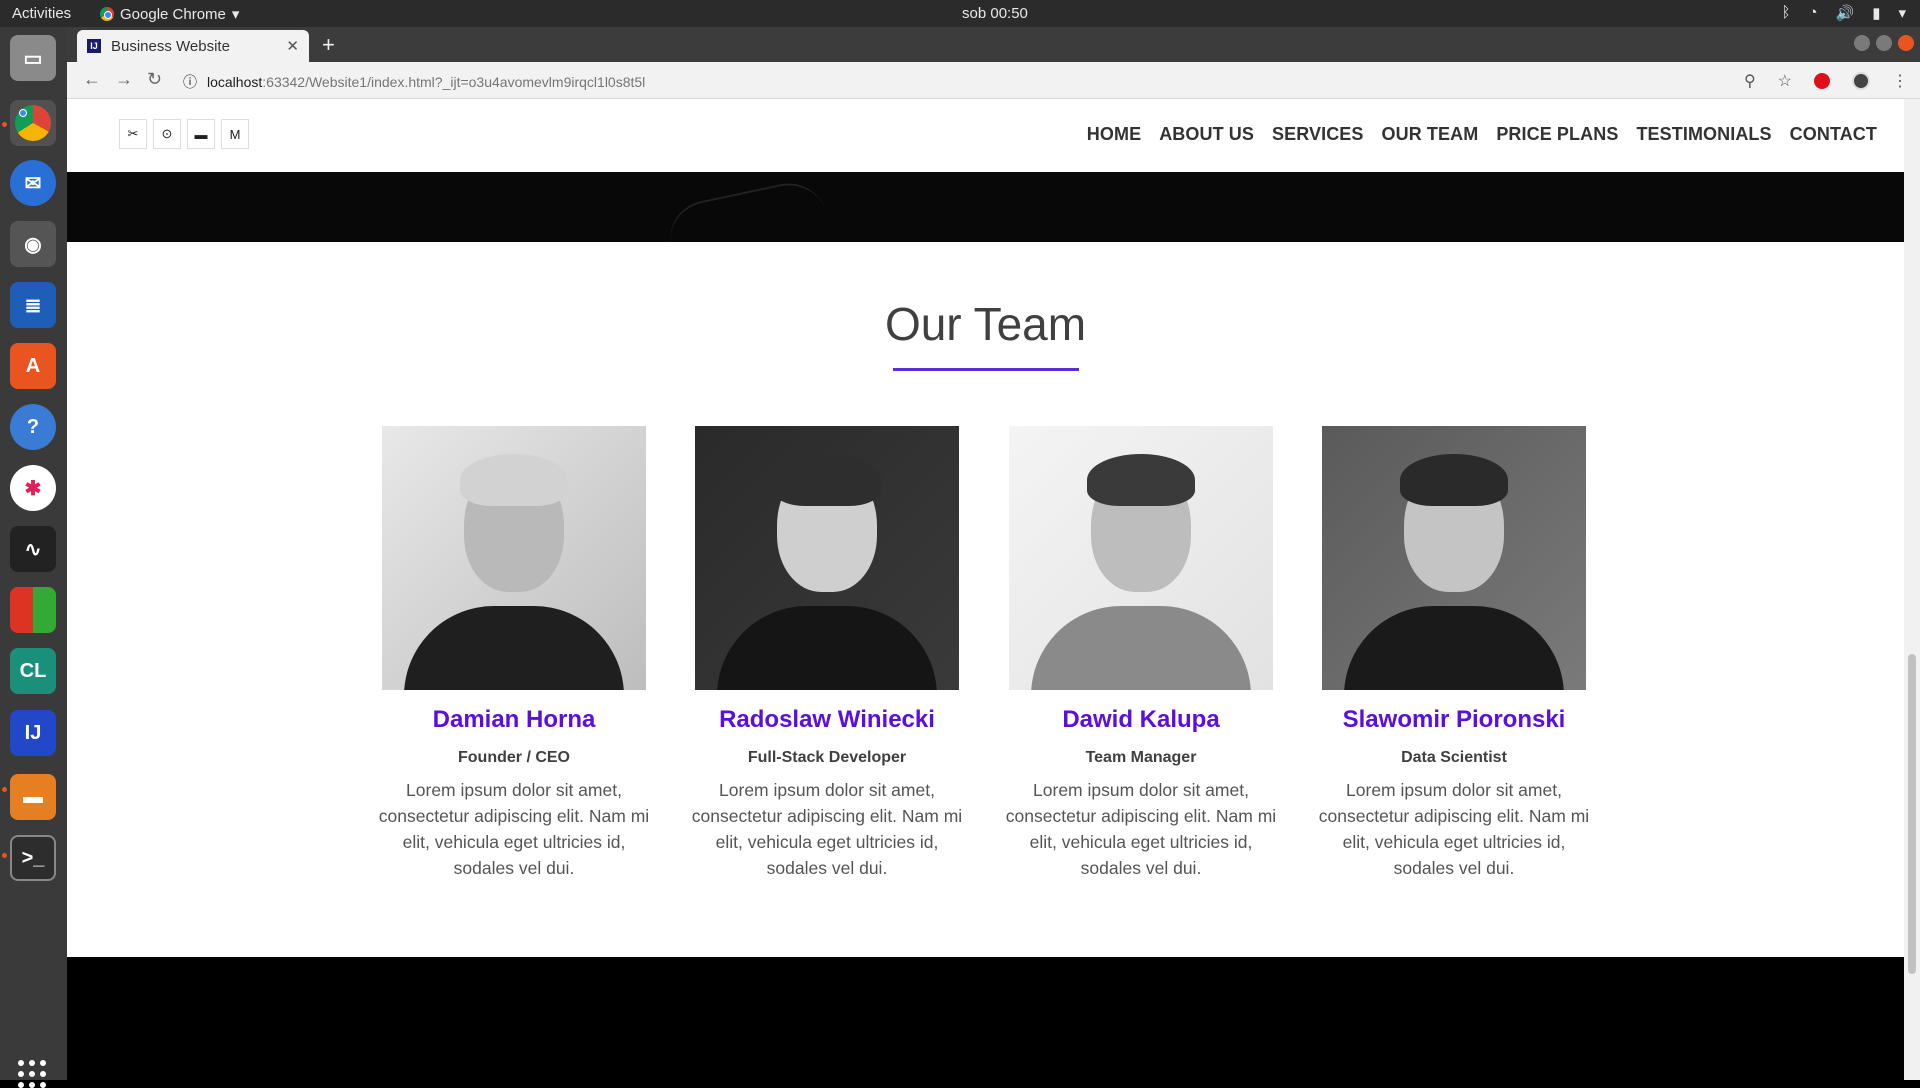 This screenshot has height=1088, width=1920. I want to click on scrollbar-thumb, so click(1912, 814).